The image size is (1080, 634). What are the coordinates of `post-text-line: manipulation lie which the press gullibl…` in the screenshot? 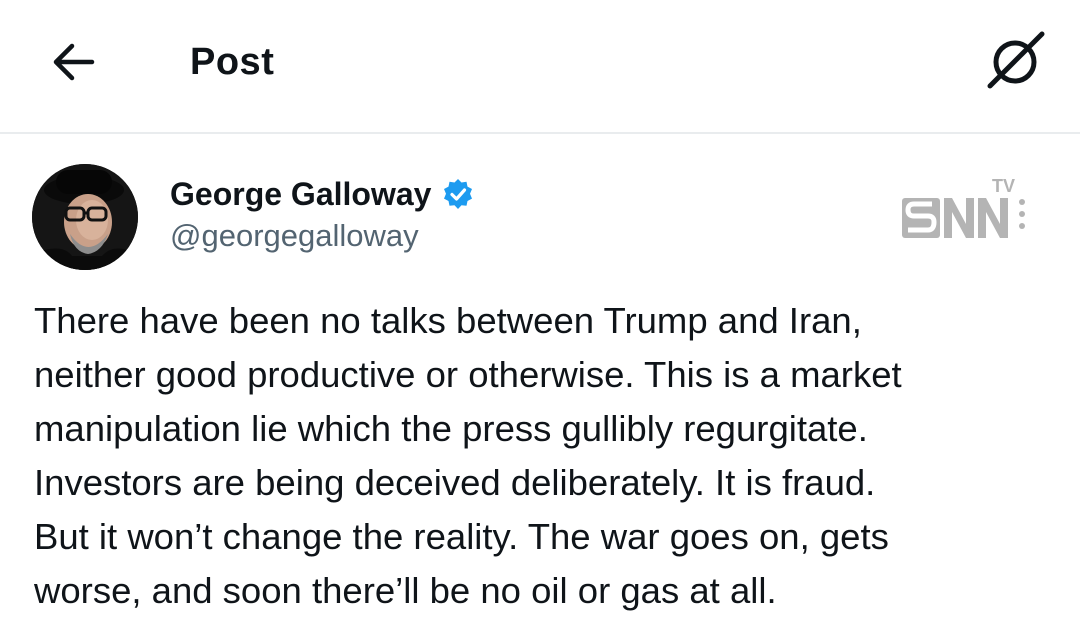 It's located at (451, 428).